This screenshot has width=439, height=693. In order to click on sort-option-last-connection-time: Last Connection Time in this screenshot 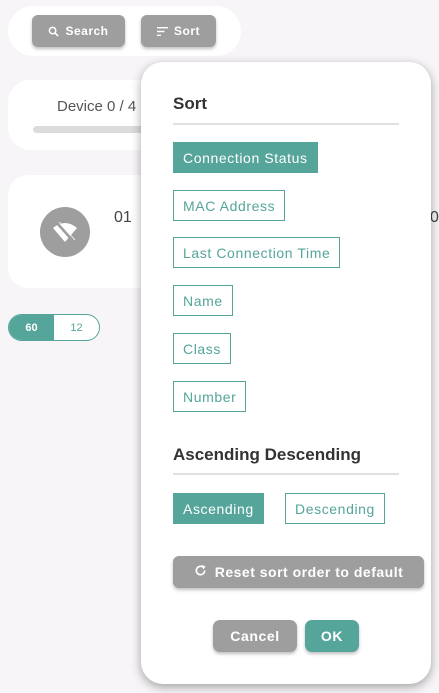, I will do `click(257, 252)`.